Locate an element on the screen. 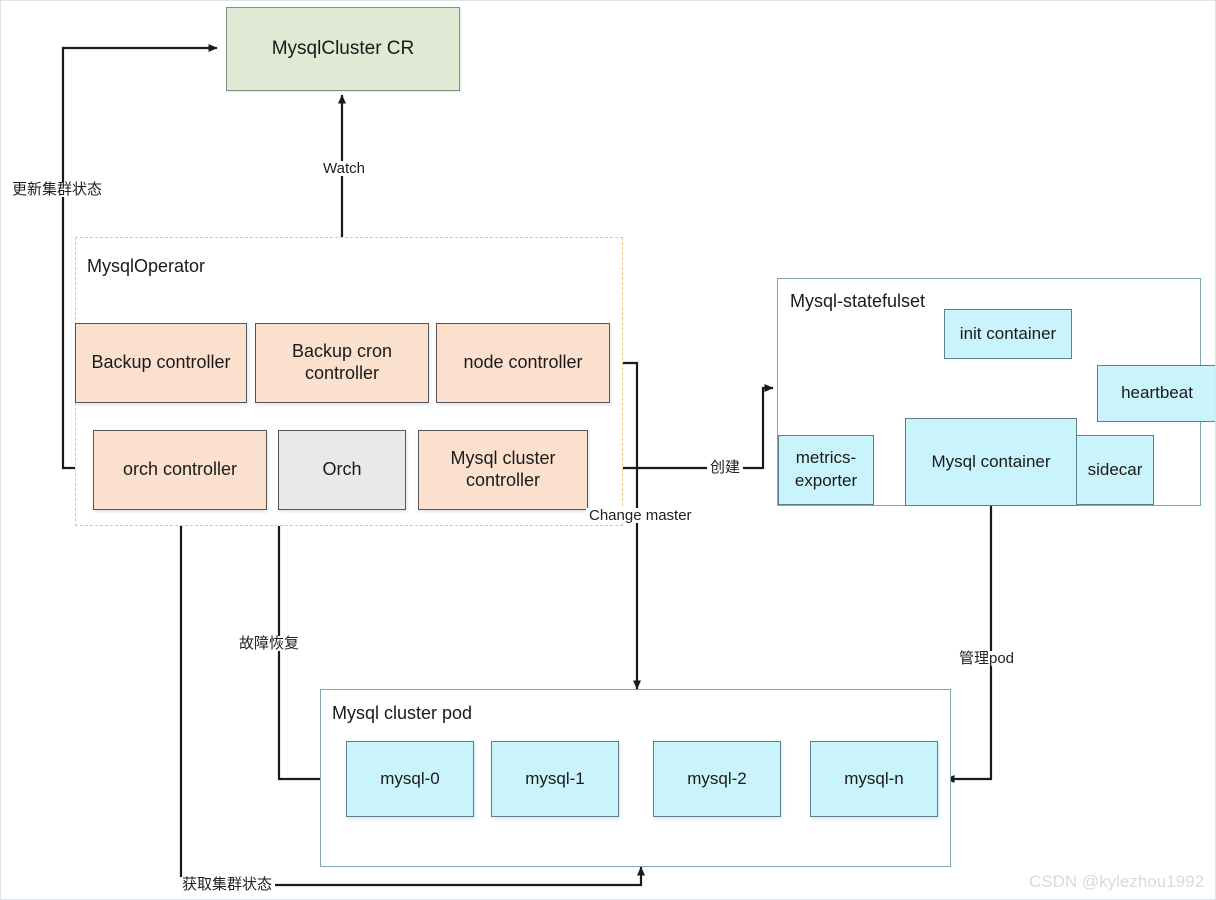 The height and width of the screenshot is (900, 1216). node-metrics-exporter-label: metrics-exporter is located at coordinates (826, 469).